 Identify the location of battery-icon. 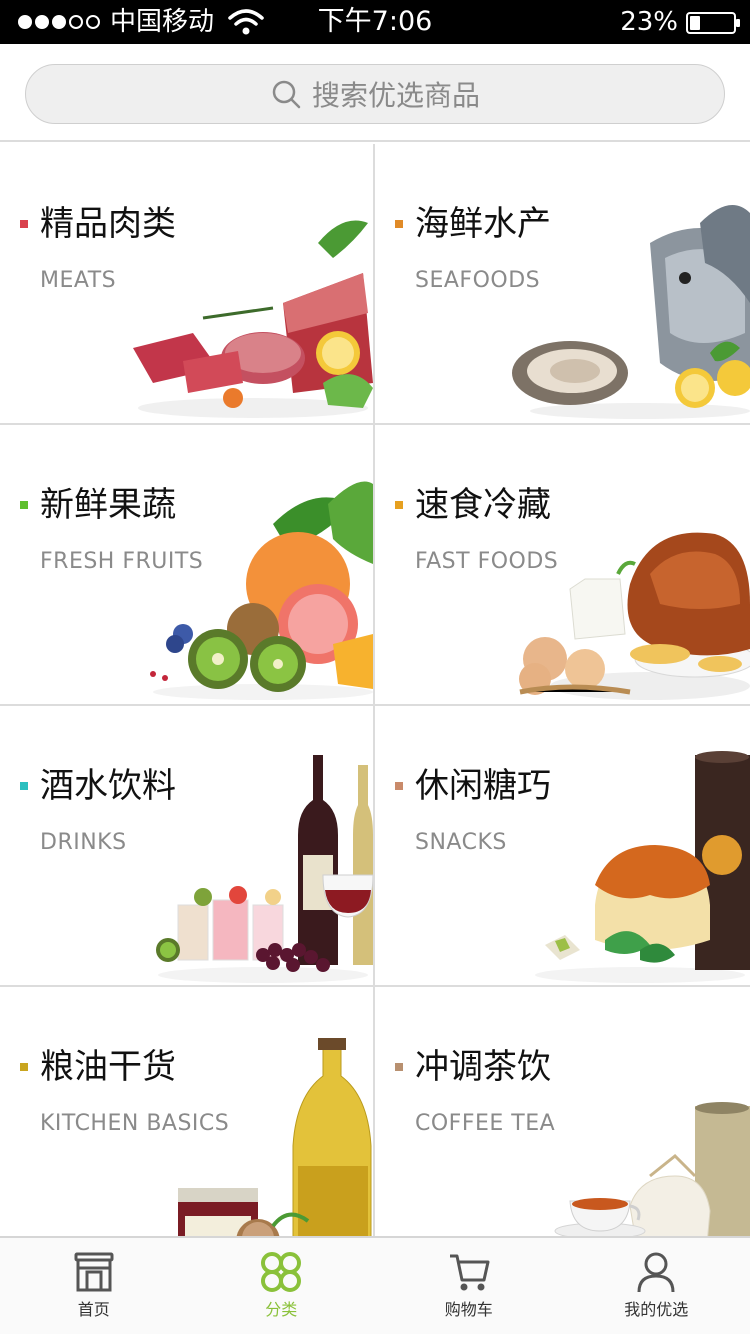
(713, 23).